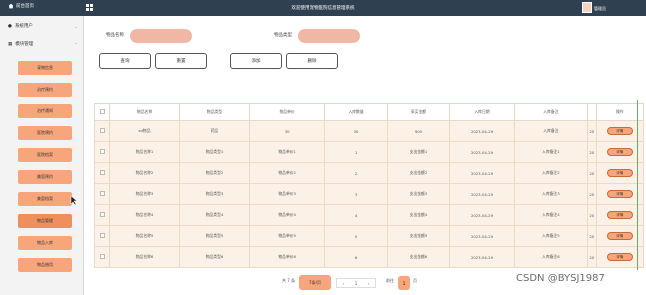  What do you see at coordinates (289, 280) in the screenshot?
I see `pager-total: 共 7 条` at bounding box center [289, 280].